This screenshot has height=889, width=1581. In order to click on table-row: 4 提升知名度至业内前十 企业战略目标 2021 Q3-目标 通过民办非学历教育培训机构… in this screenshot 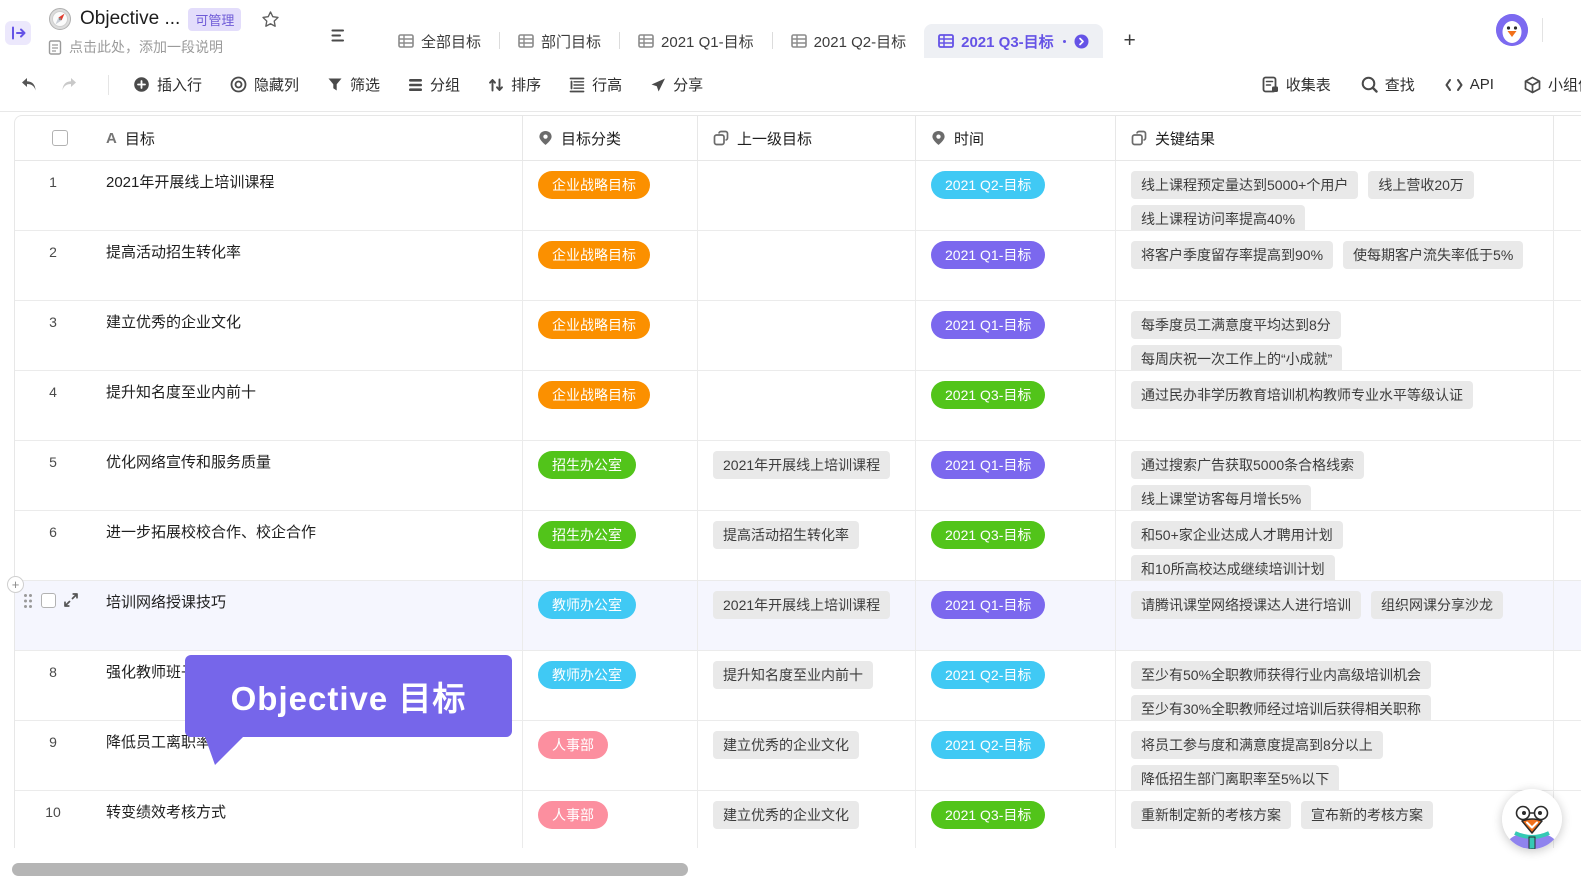, I will do `click(798, 406)`.